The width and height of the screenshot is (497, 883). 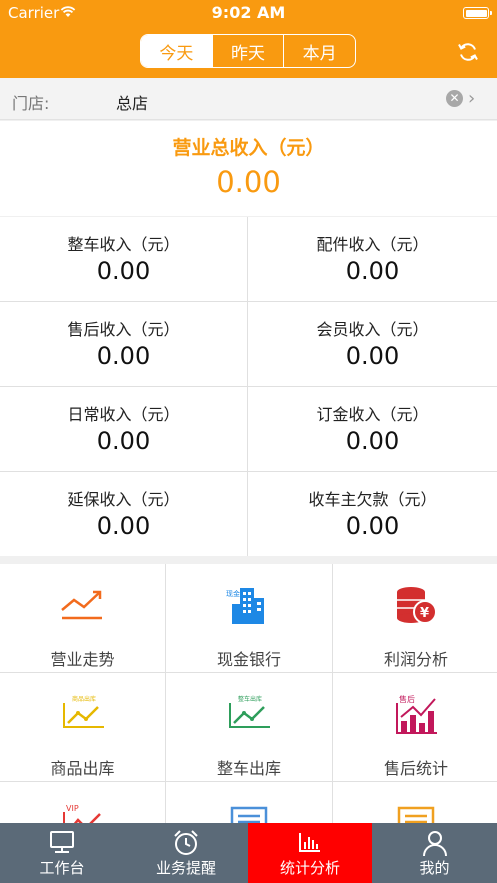 I want to click on refresh-icon, so click(x=468, y=52).